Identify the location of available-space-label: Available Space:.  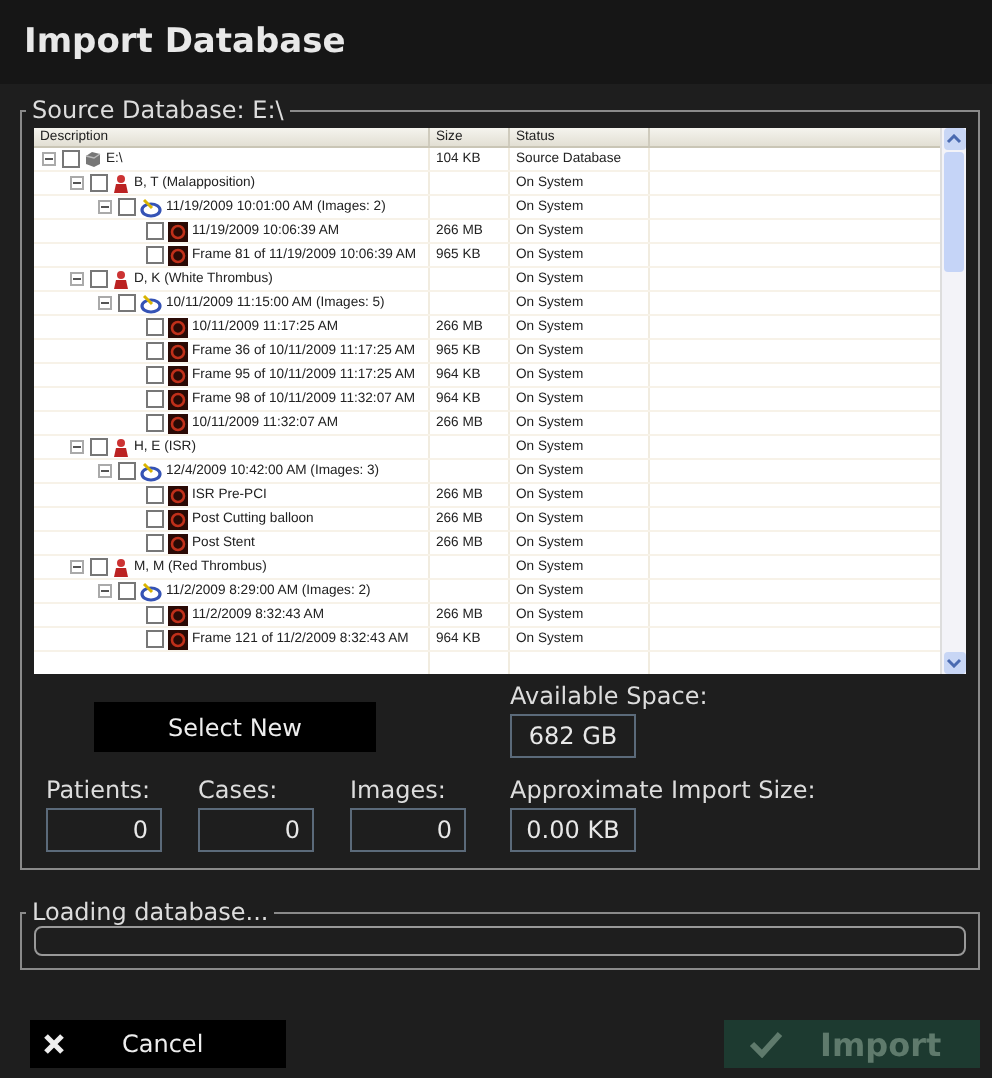
(609, 696).